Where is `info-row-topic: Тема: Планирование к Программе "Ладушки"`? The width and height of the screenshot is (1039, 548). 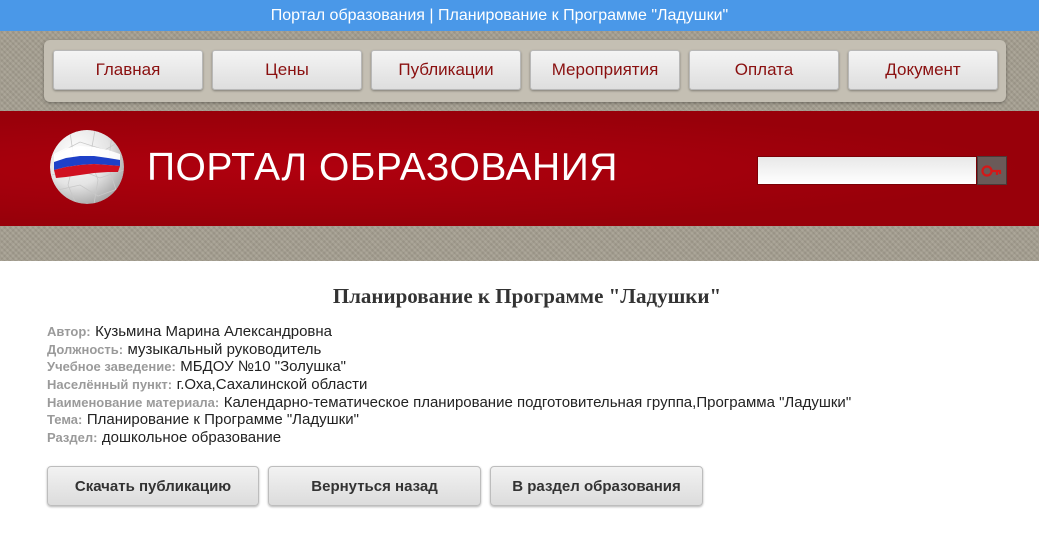 info-row-topic: Тема: Планирование к Программе "Ладушки" is located at coordinates (537, 420).